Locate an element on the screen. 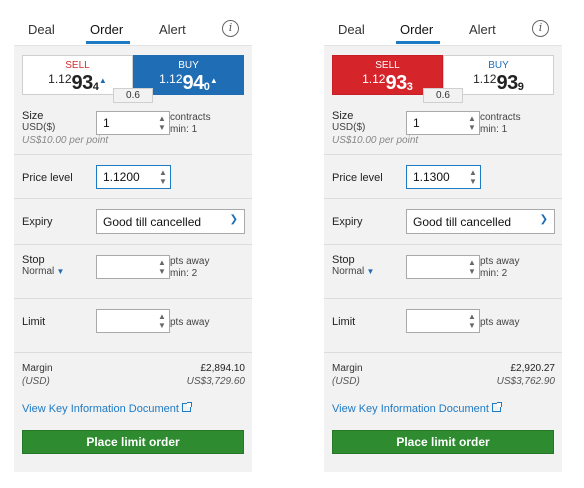  price-level-input: 1.1300 ▲ ▼ is located at coordinates (443, 177).